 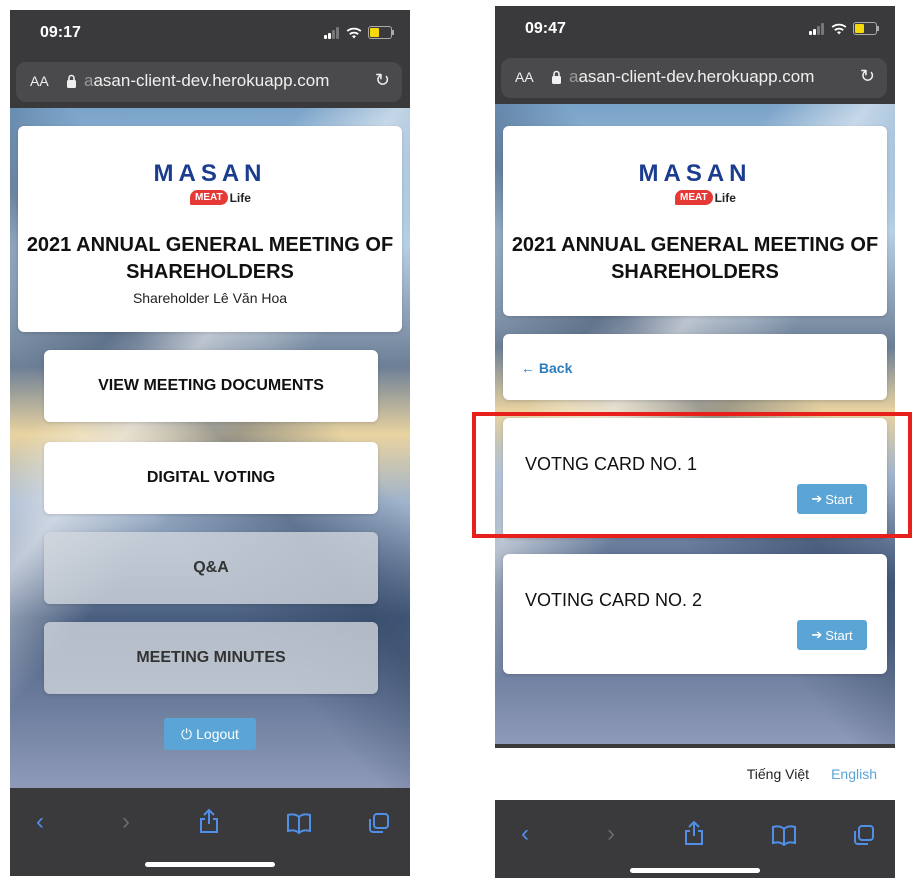 I want to click on back-link: ← Back, so click(x=546, y=368).